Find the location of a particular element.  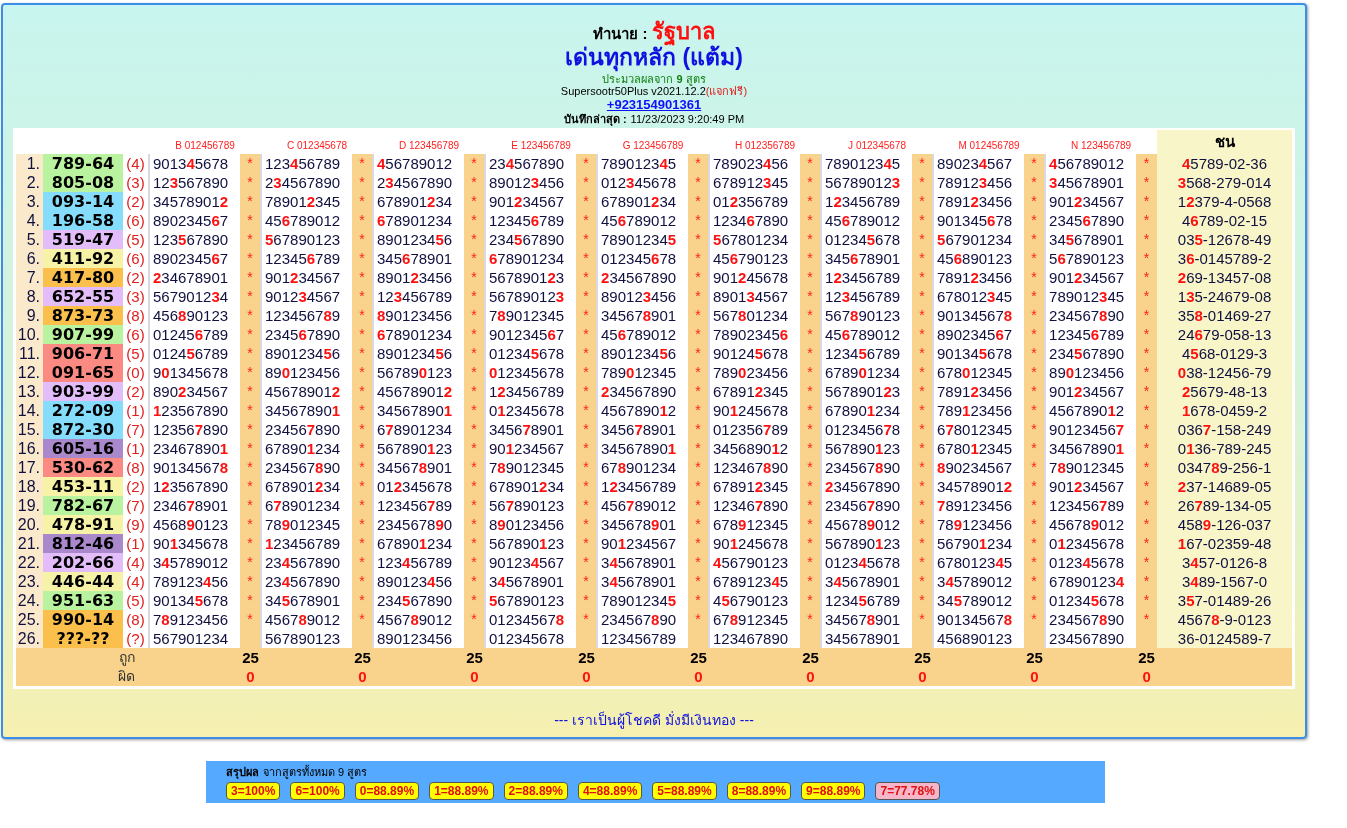

score-badge: 0=88.89% is located at coordinates (387, 791).